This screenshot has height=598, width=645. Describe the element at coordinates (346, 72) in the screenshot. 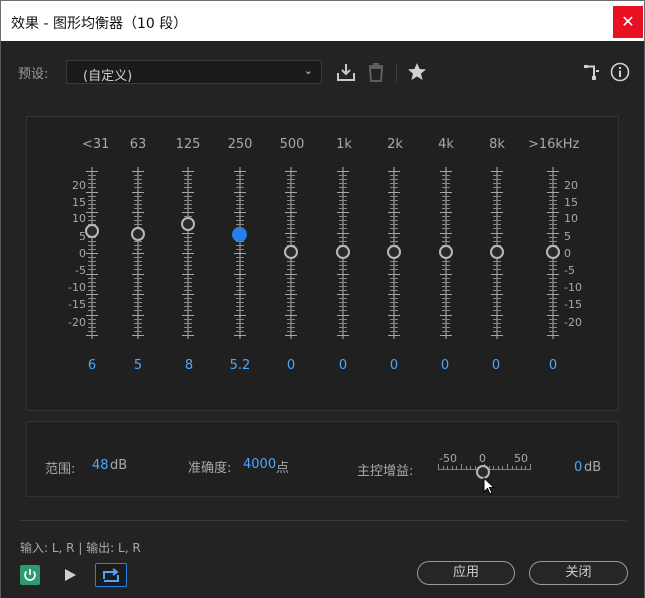

I see `save-preset-icon` at that location.